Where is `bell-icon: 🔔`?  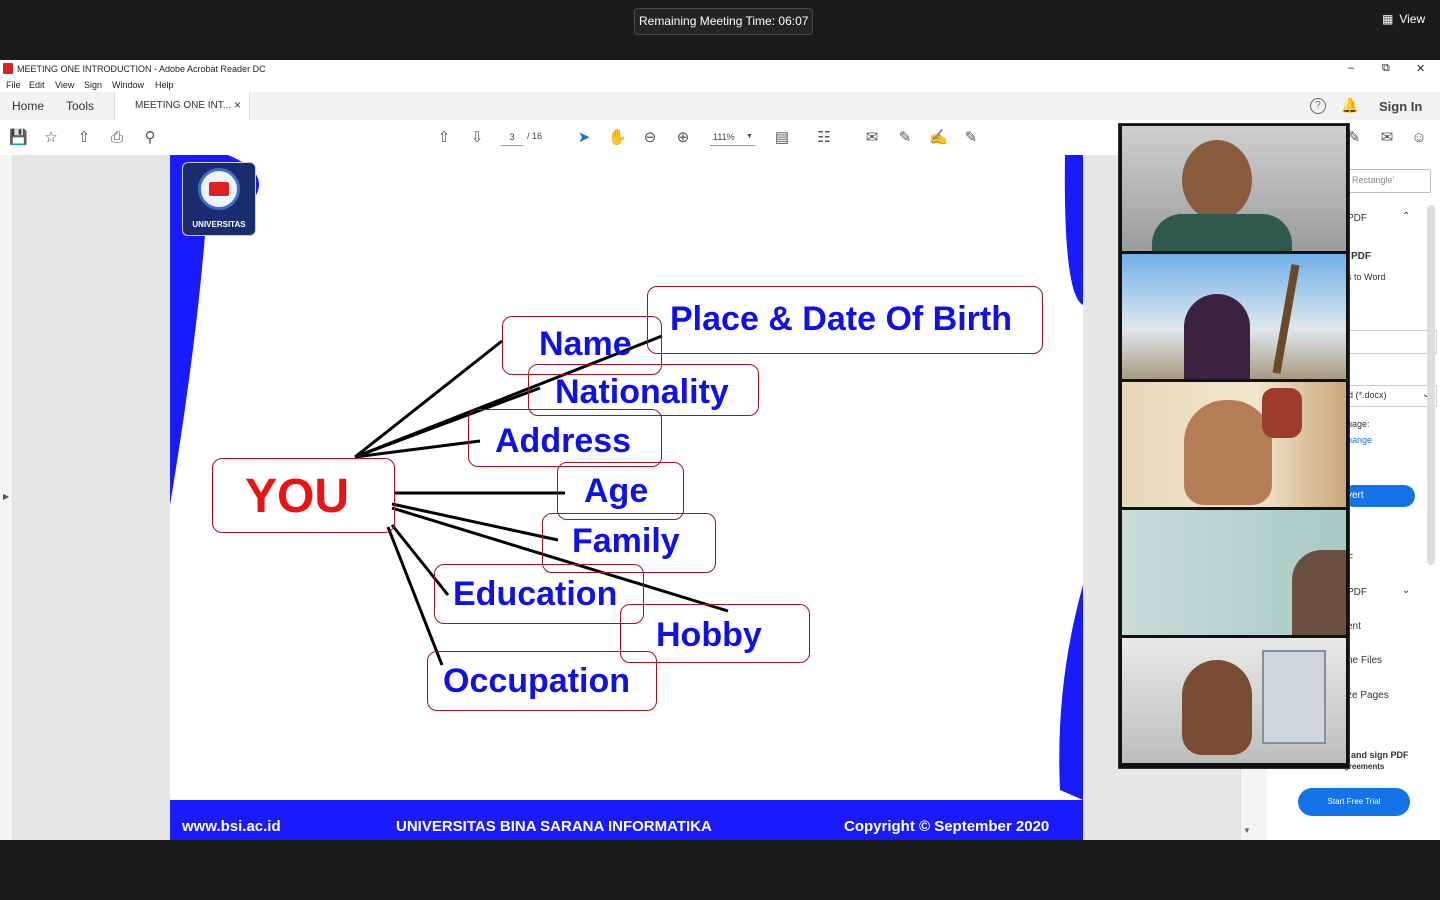 bell-icon: 🔔 is located at coordinates (1349, 105).